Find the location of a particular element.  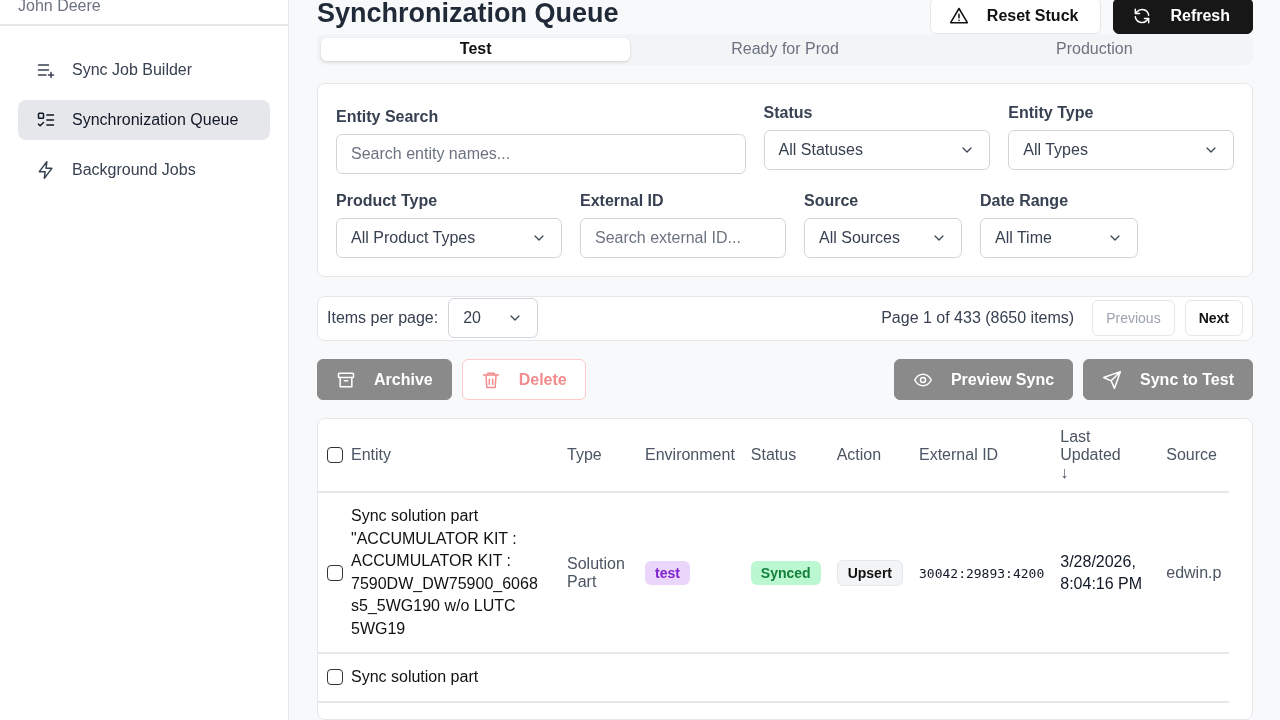

items-per-page-label: Items per page: is located at coordinates (383, 318).